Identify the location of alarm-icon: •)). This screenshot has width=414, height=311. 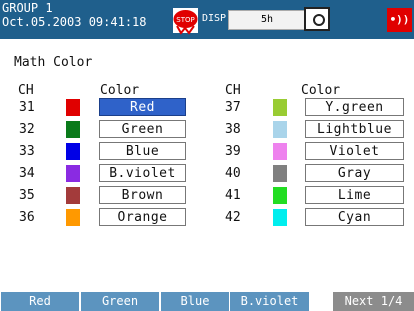
(399, 20).